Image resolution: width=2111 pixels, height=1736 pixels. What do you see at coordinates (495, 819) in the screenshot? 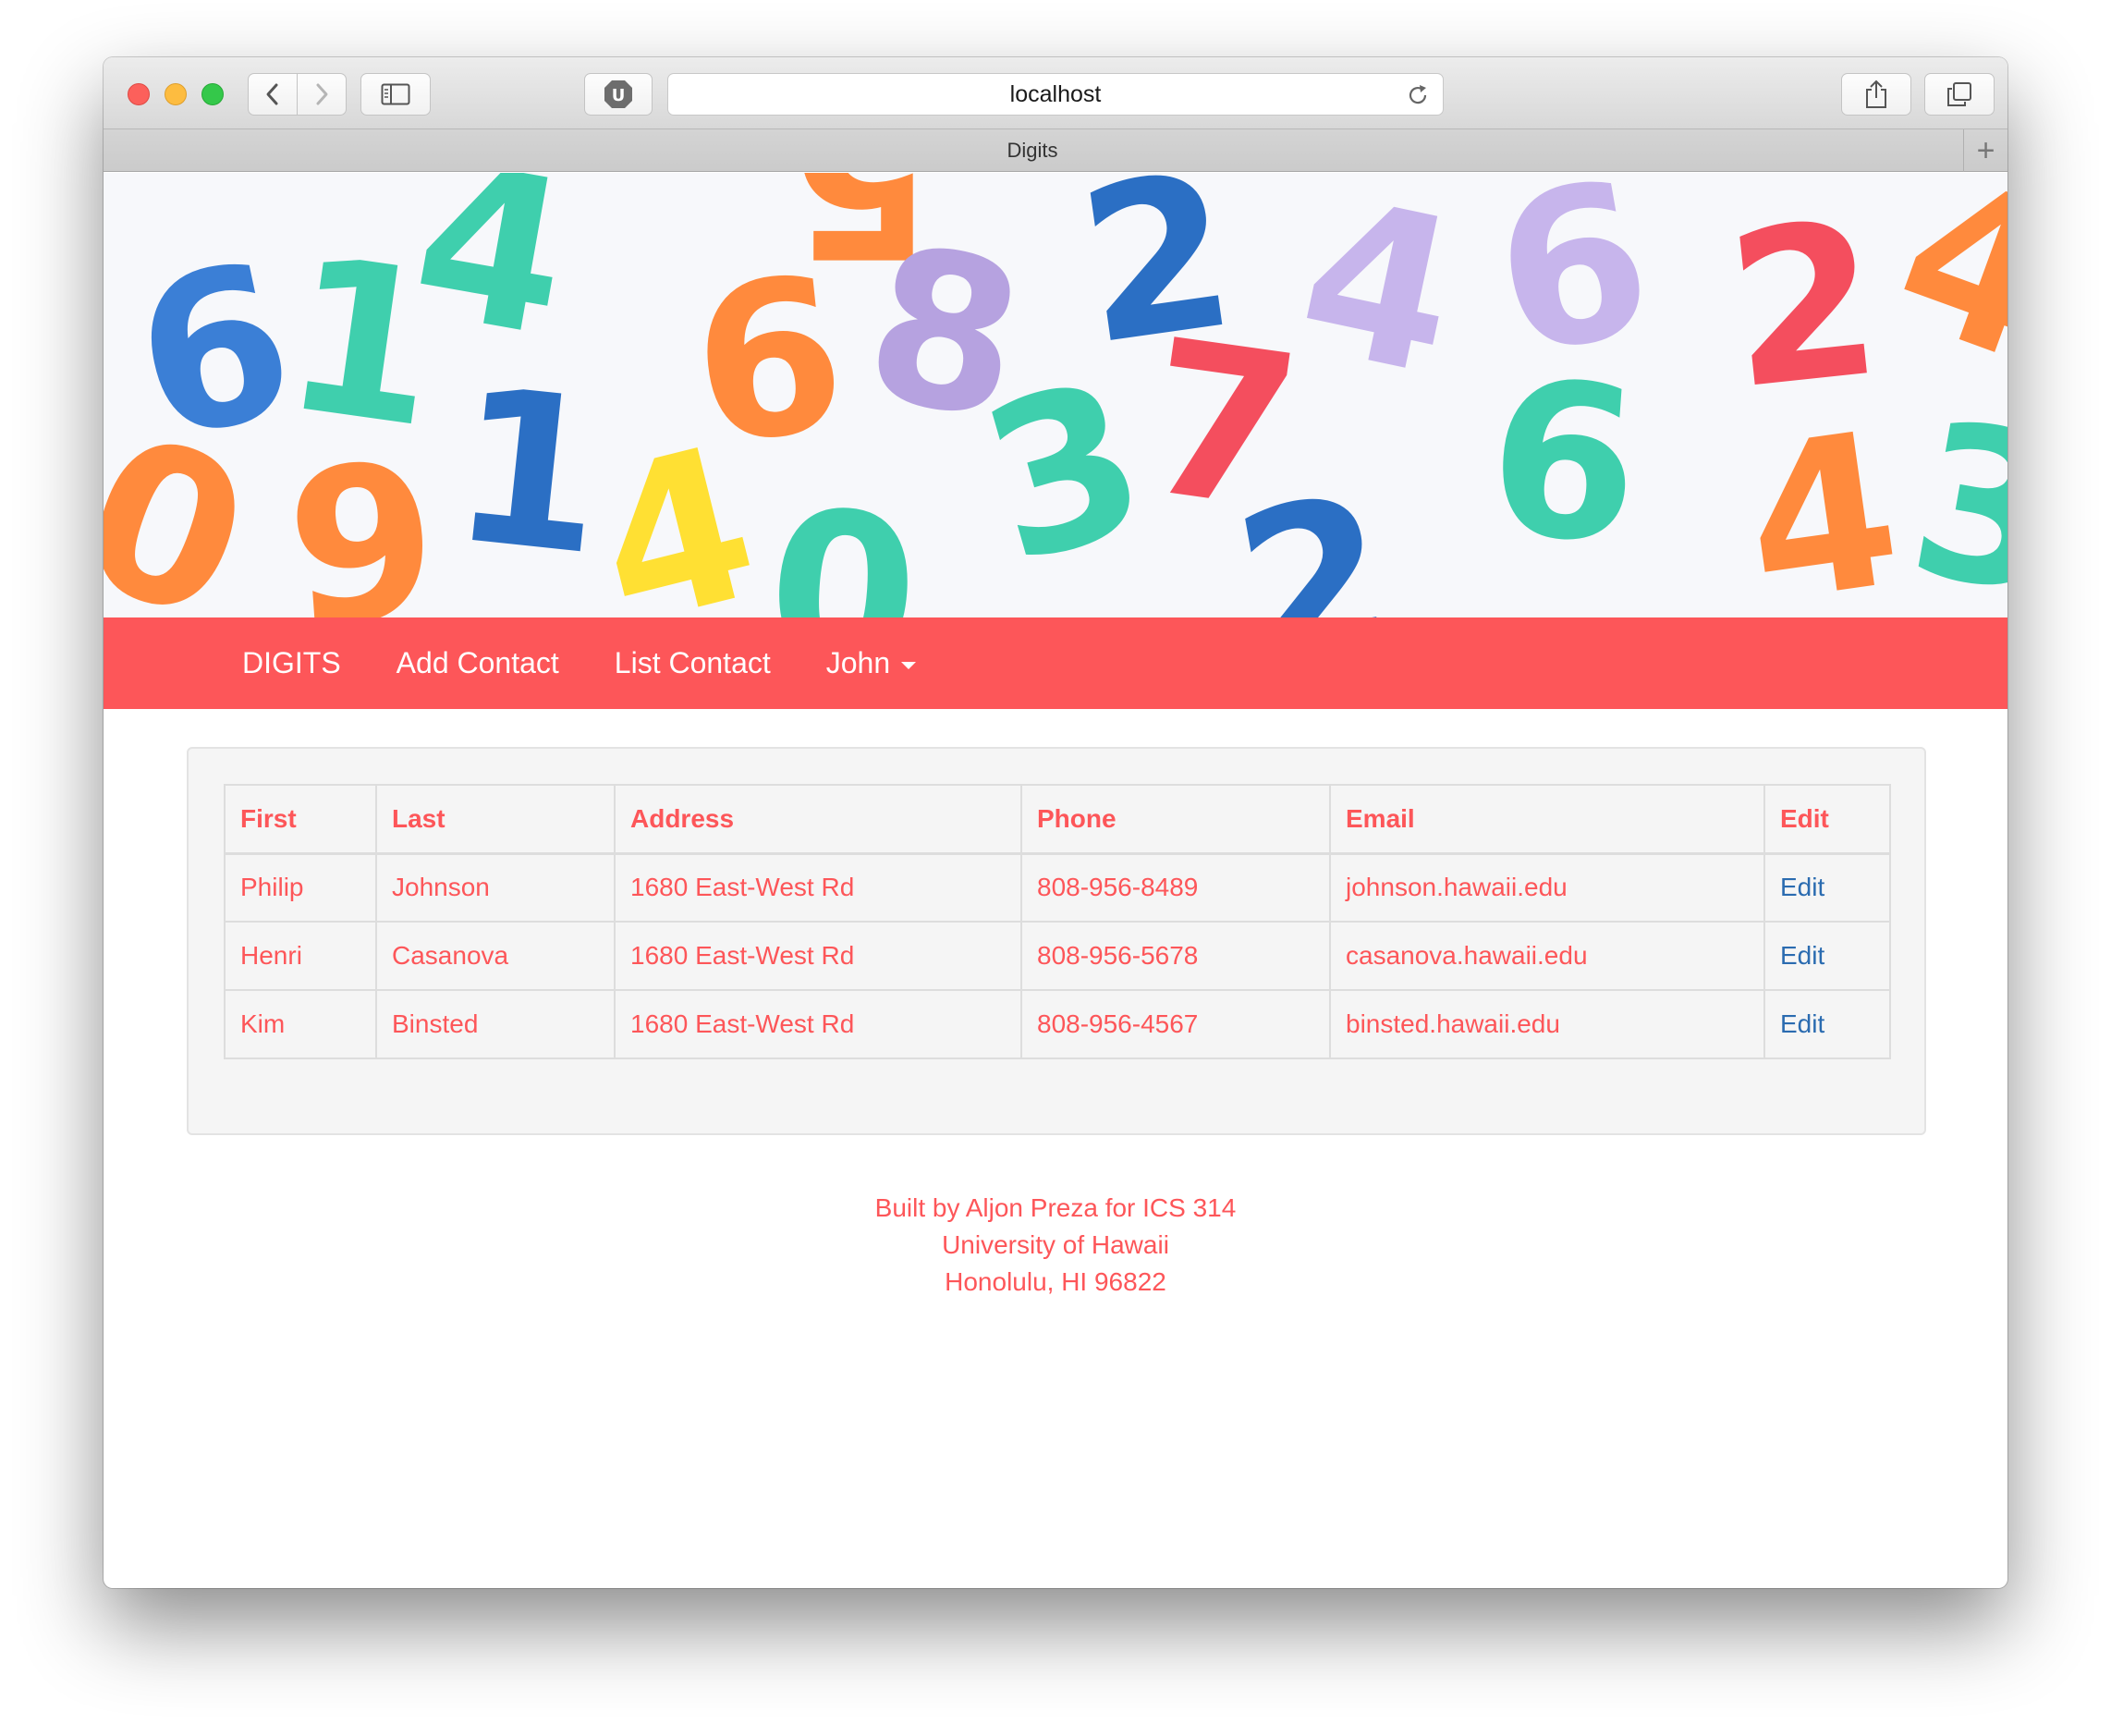
I see `column-header-last: Last` at bounding box center [495, 819].